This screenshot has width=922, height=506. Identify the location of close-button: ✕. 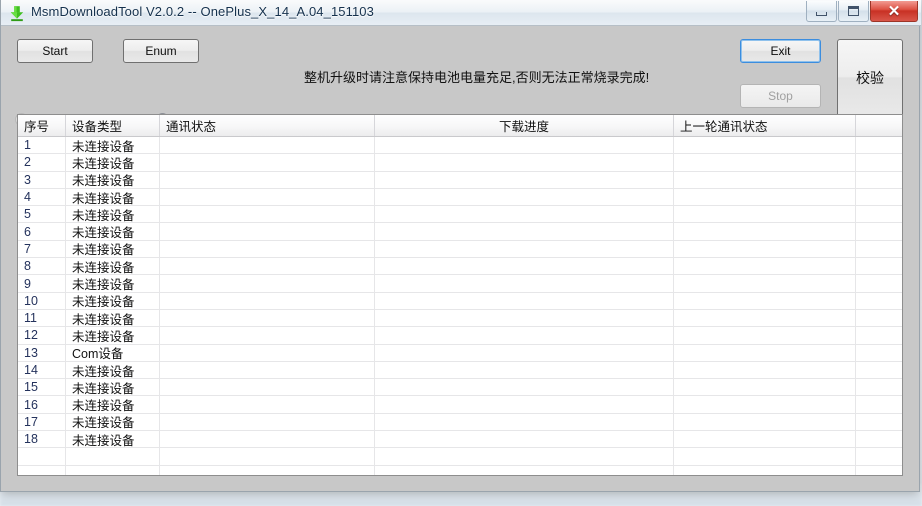
(894, 11).